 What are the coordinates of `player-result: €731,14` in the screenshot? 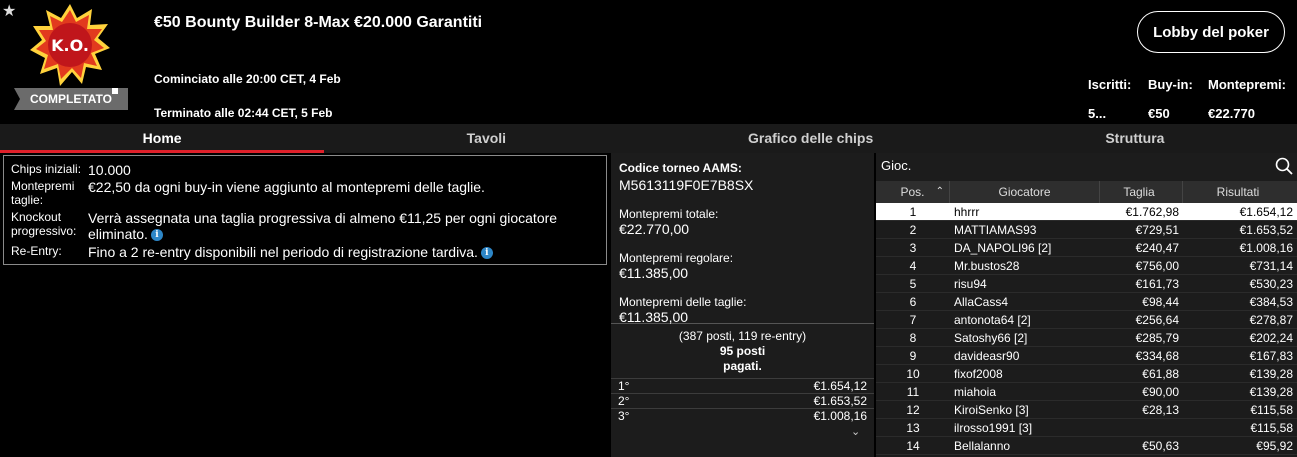 It's located at (1271, 266).